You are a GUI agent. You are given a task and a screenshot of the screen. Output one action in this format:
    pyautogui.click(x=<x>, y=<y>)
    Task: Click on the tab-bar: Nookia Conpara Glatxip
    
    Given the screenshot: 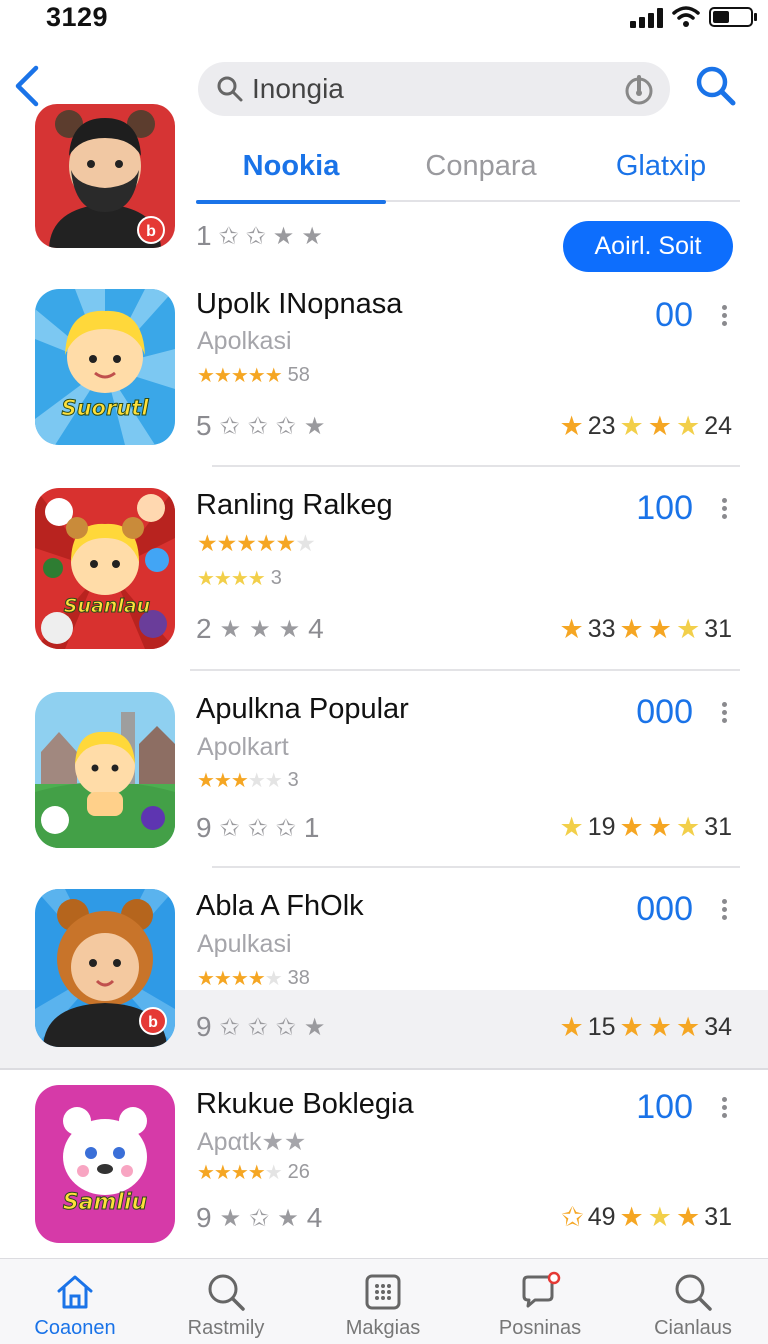 What is the action you would take?
    pyautogui.click(x=468, y=172)
    